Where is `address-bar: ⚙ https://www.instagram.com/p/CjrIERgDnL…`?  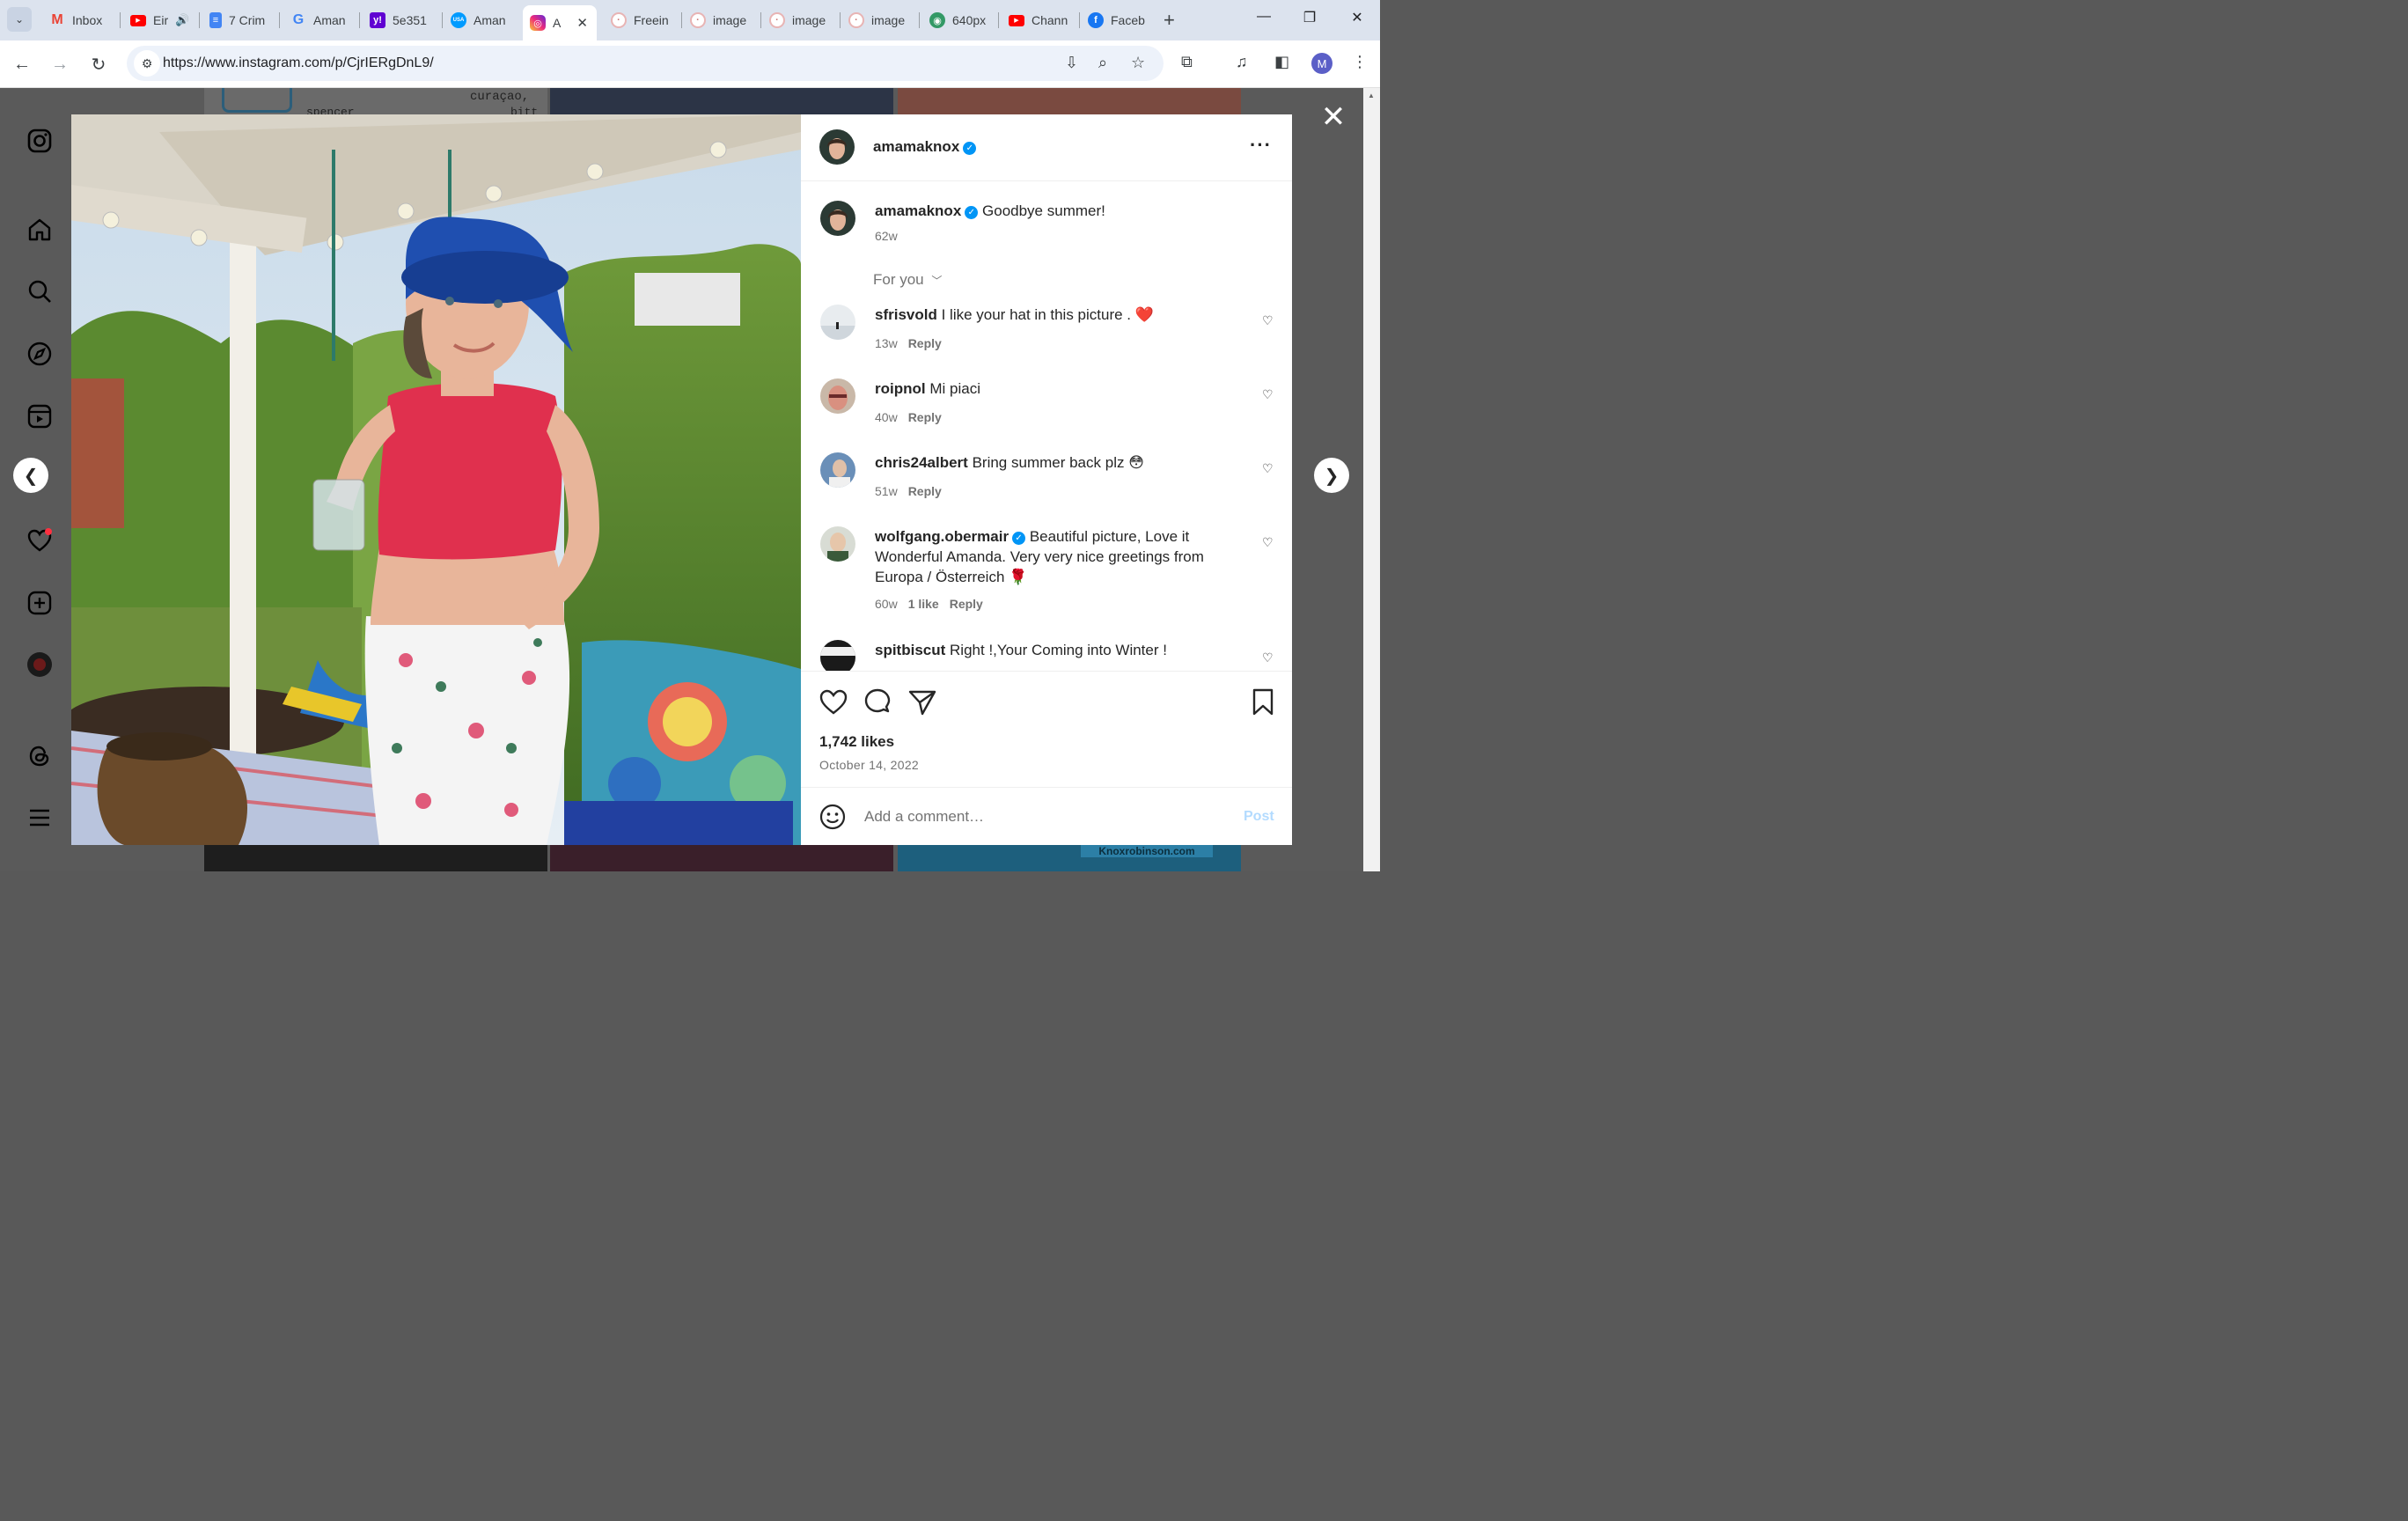 address-bar: ⚙ https://www.instagram.com/p/CjrIERgDnL… is located at coordinates (645, 64).